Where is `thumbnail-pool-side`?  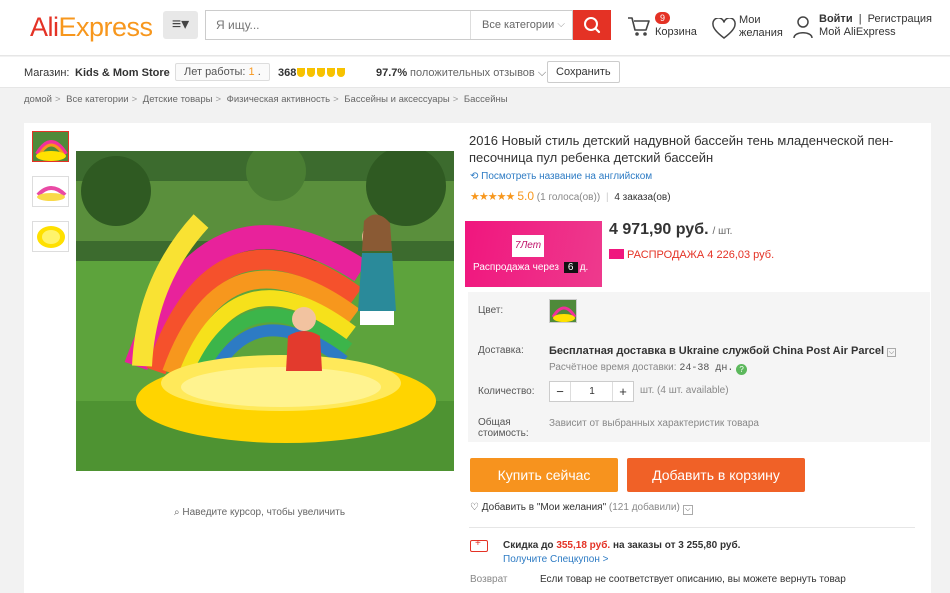
thumbnail-pool-side is located at coordinates (50, 191).